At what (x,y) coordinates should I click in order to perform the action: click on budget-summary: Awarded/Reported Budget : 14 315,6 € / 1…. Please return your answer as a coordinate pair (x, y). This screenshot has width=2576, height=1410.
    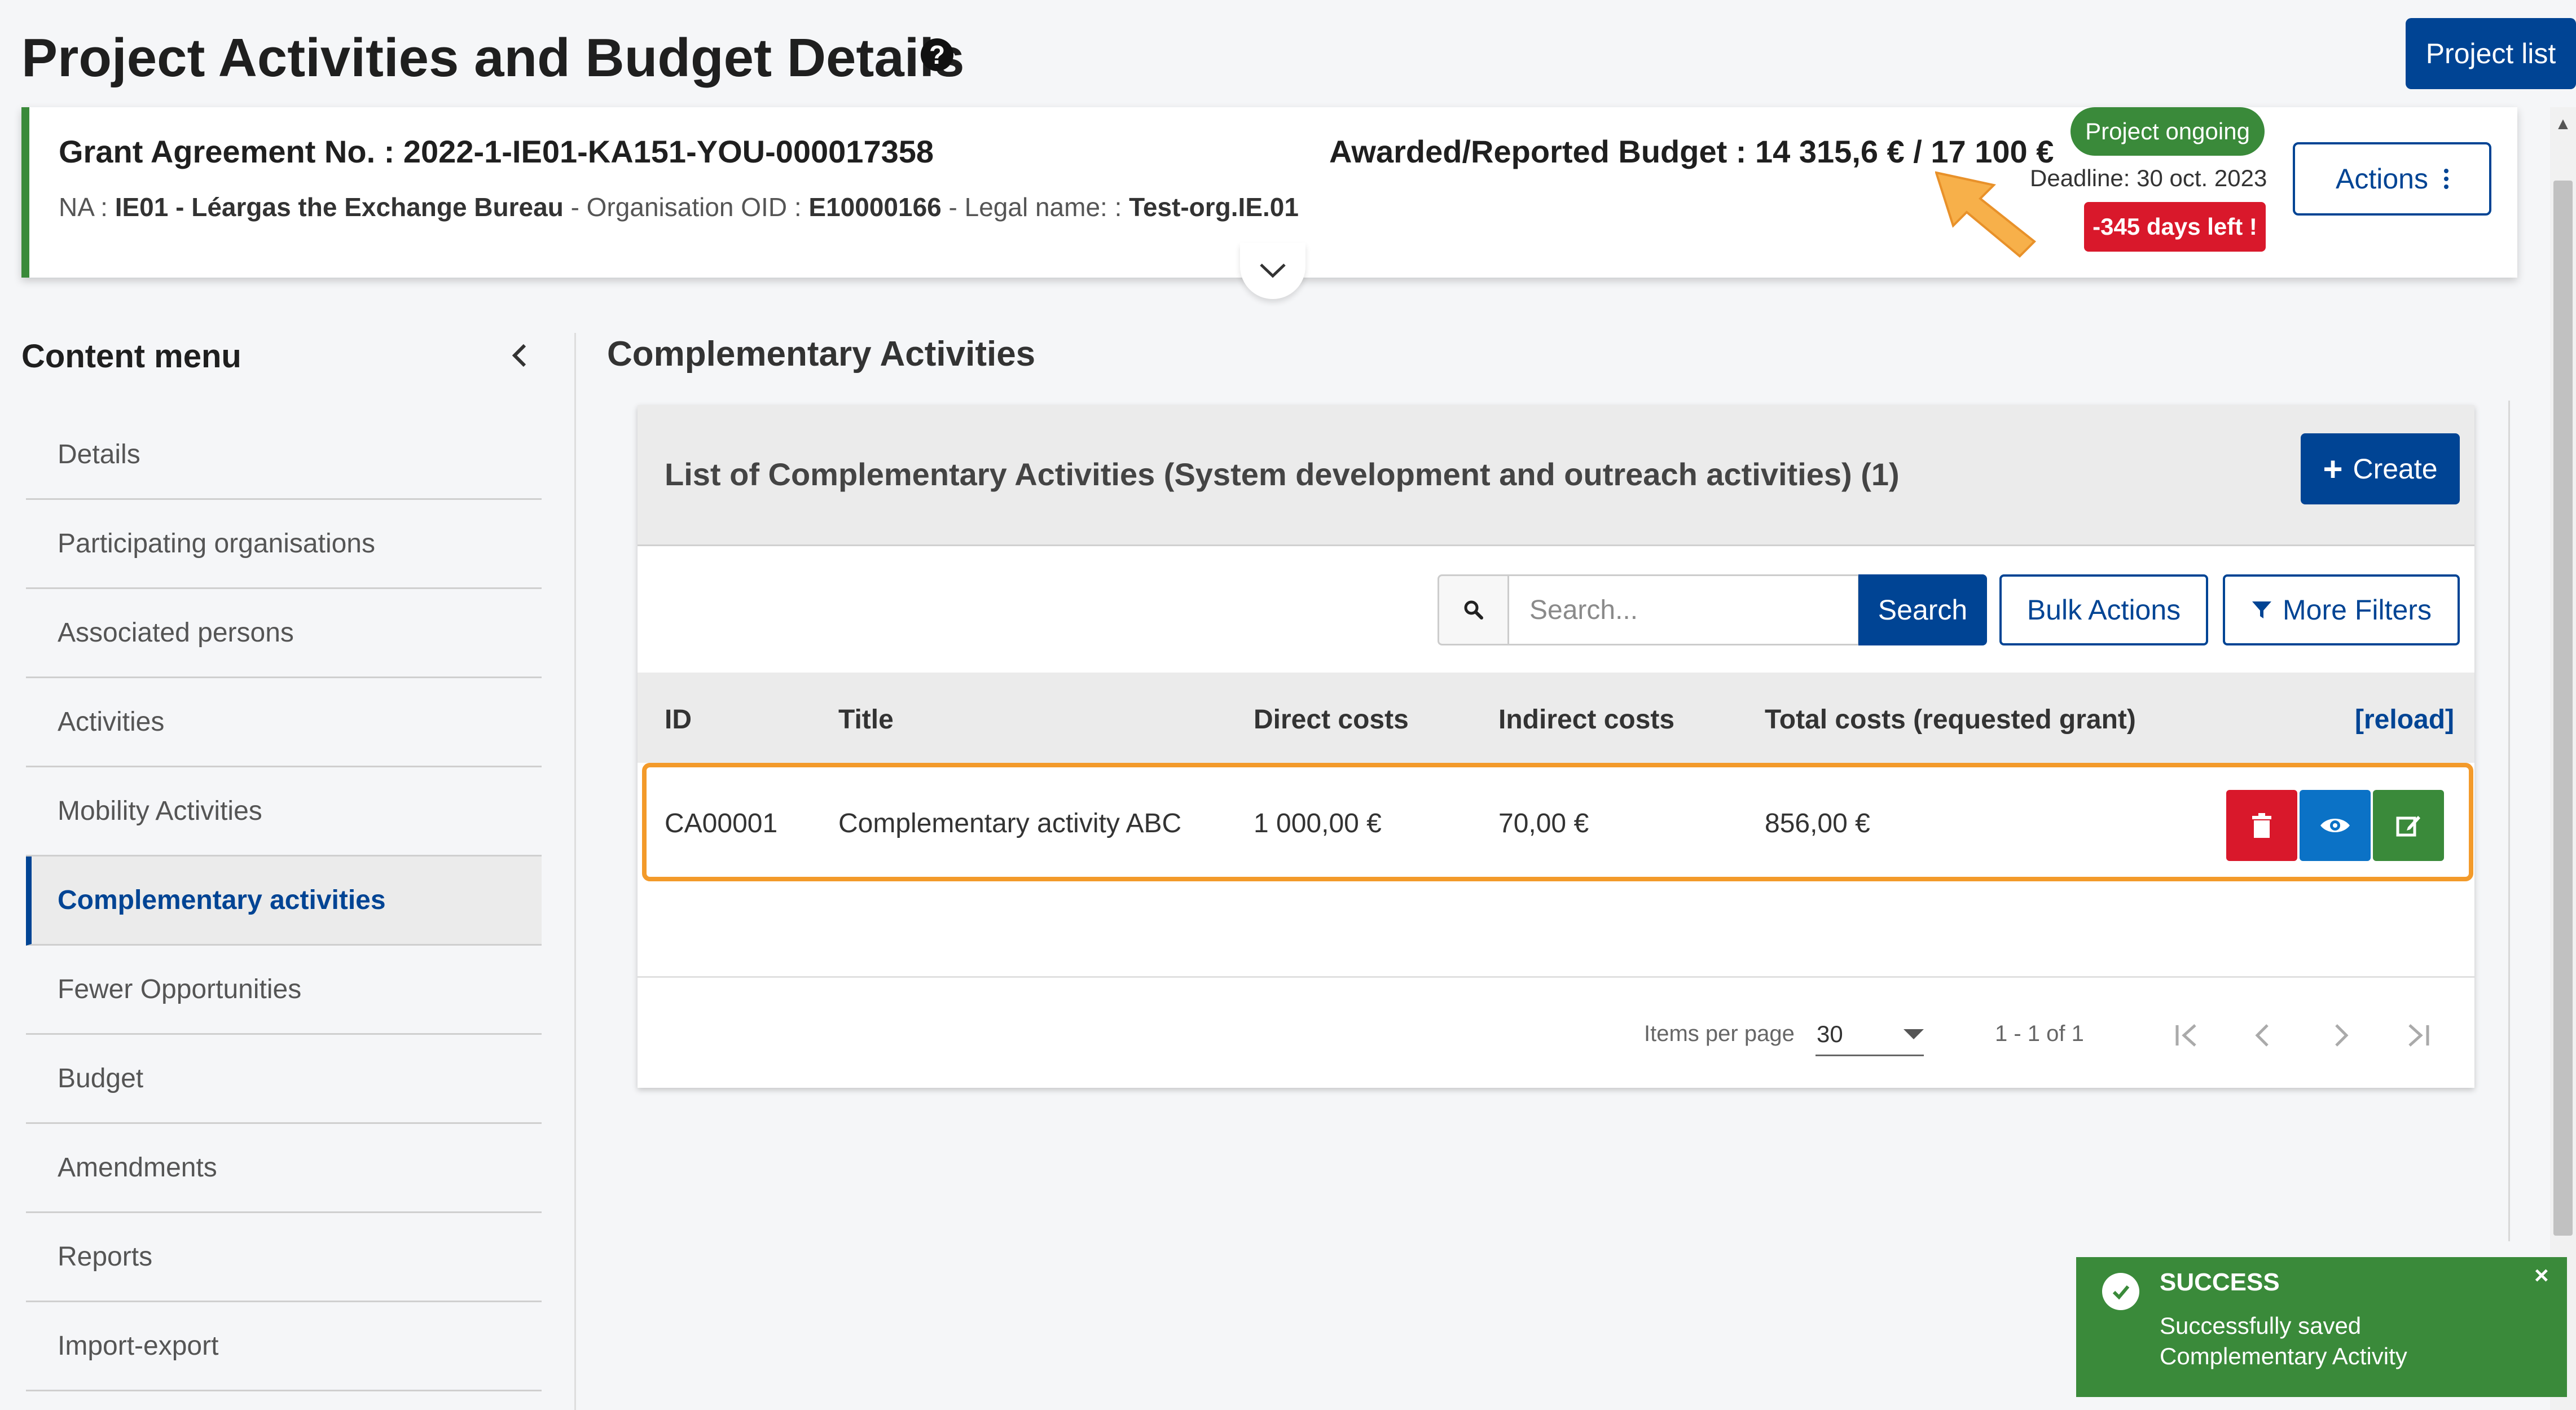
    Looking at the image, I should click on (1691, 151).